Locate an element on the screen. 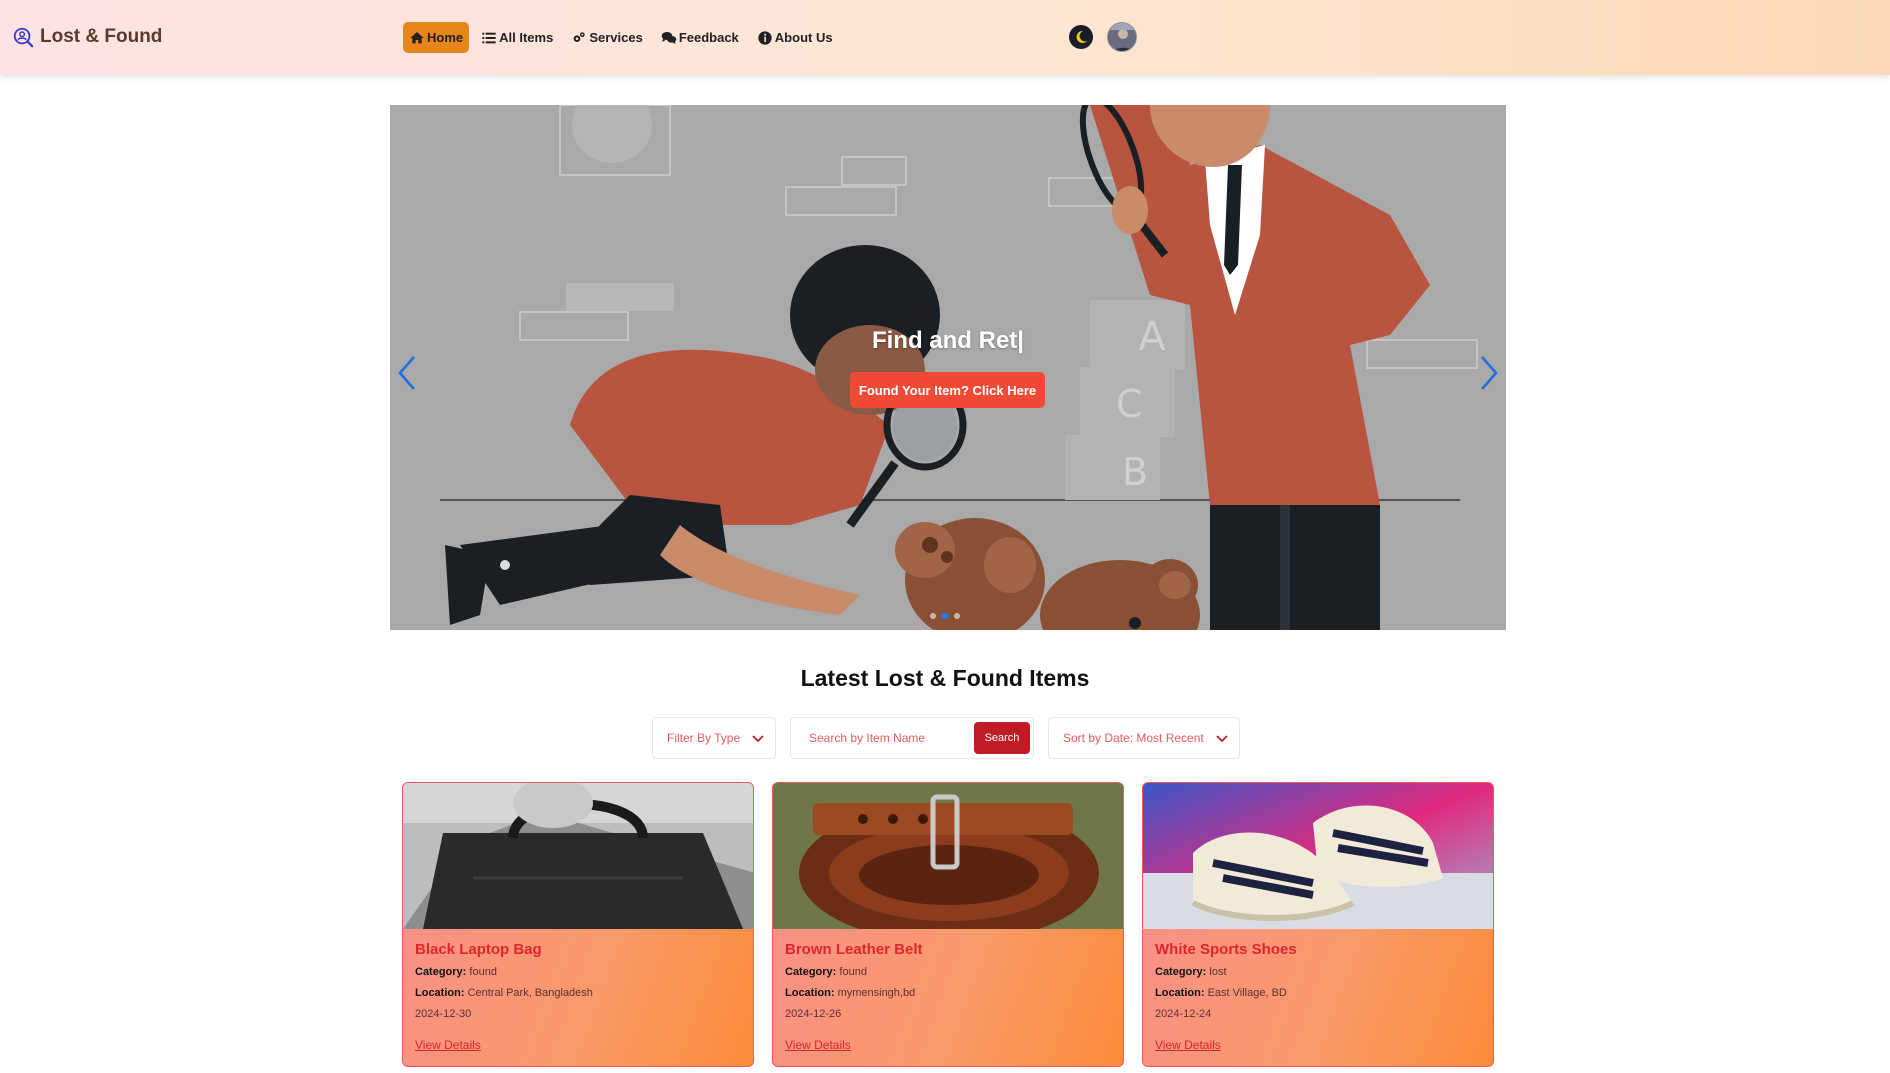 Image resolution: width=1890 pixels, height=1073 pixels. avatar-image is located at coordinates (1122, 37).